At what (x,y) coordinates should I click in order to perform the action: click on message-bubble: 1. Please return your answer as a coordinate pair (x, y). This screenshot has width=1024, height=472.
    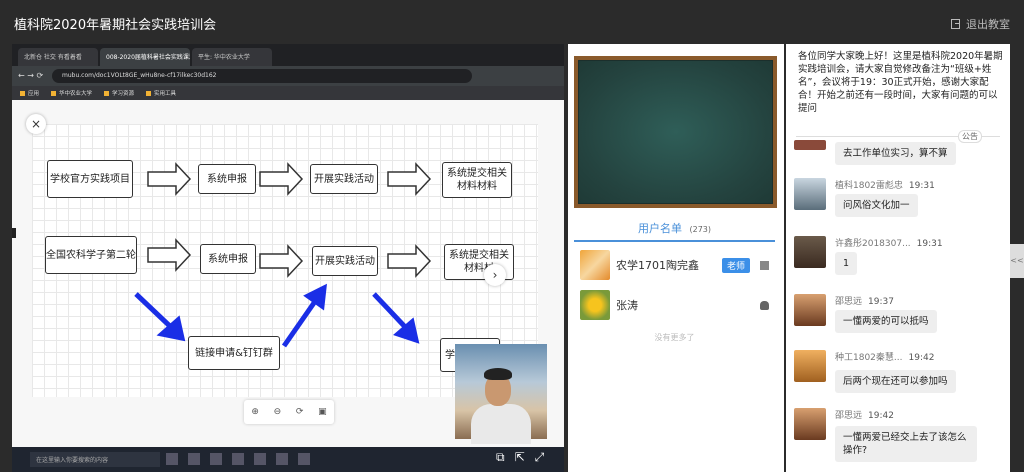
    Looking at the image, I should click on (846, 263).